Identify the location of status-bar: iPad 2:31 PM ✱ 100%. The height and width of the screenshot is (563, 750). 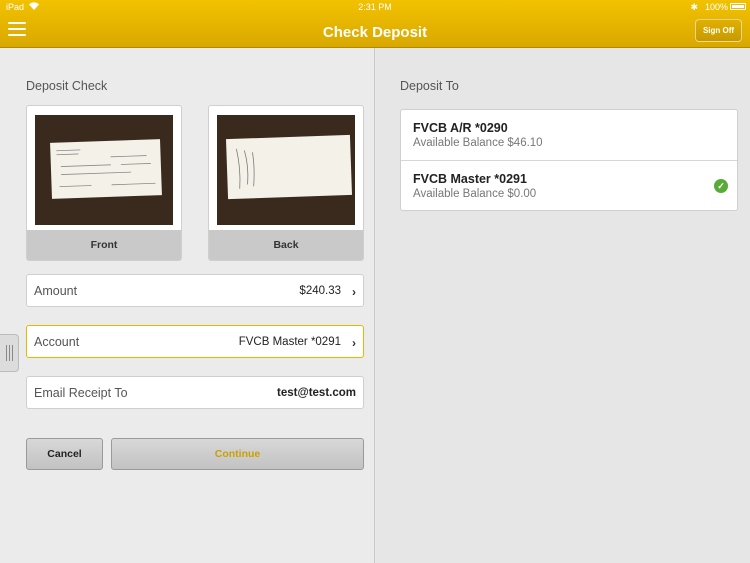
(375, 7).